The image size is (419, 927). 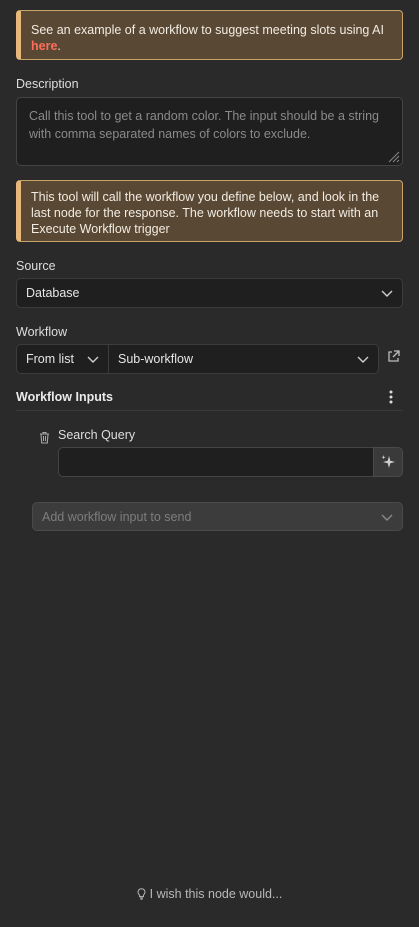 What do you see at coordinates (44, 46) in the screenshot?
I see `example-link: here` at bounding box center [44, 46].